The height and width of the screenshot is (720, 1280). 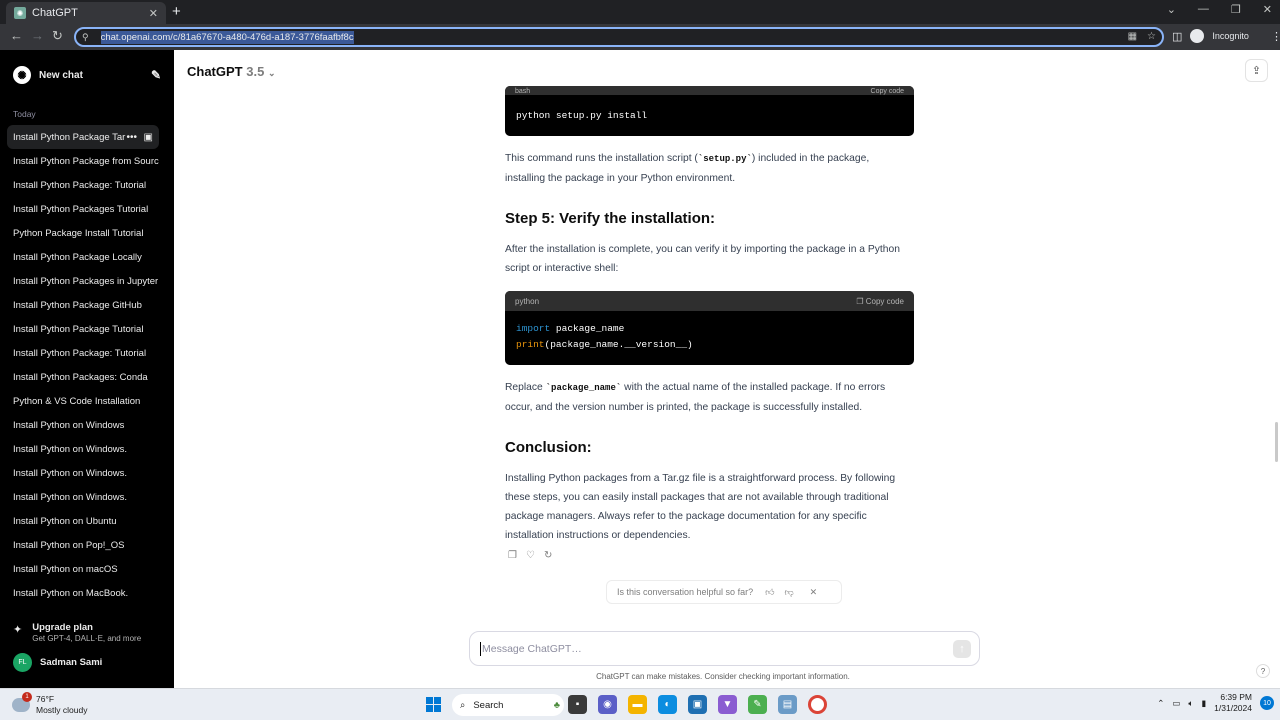 I want to click on copy-code-button: Copy code, so click(x=887, y=91).